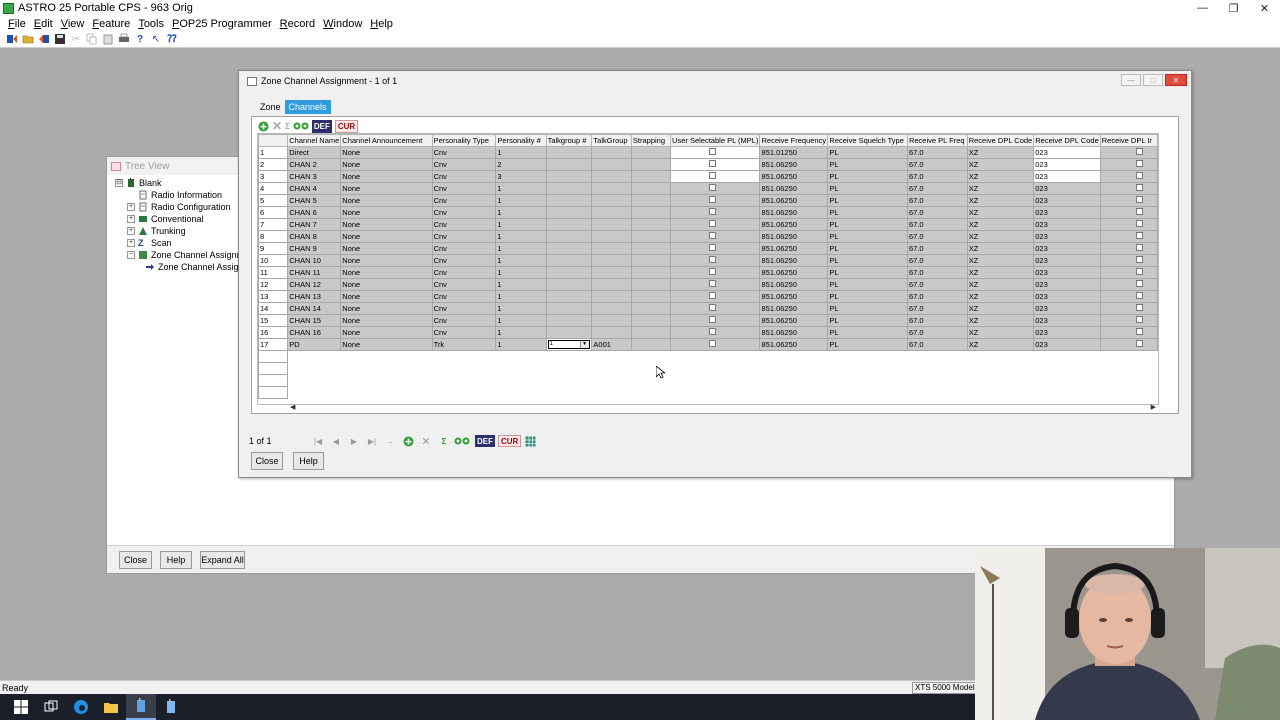 The height and width of the screenshot is (720, 1280). What do you see at coordinates (314, 224) in the screenshot?
I see `channel-name-cell: CHAN 7` at bounding box center [314, 224].